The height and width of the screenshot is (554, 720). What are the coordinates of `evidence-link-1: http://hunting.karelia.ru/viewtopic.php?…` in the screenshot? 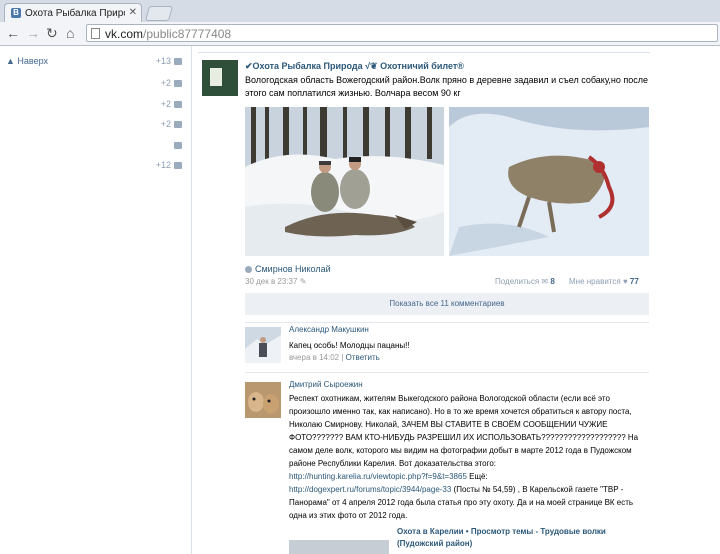 It's located at (378, 476).